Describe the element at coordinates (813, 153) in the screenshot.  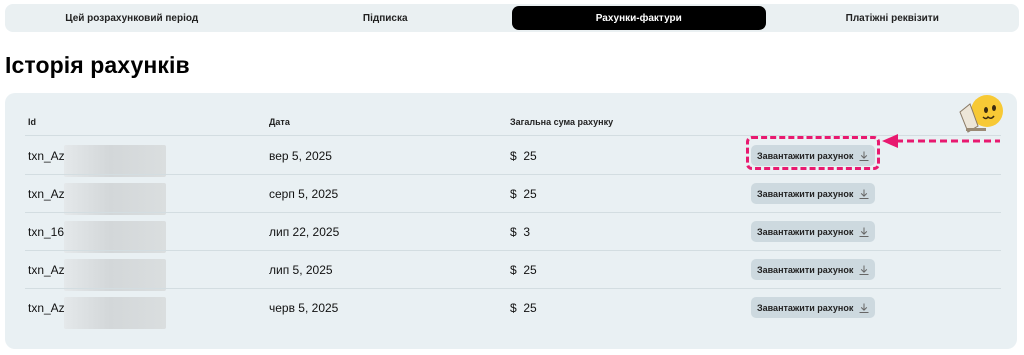
I see `highlight-box` at that location.